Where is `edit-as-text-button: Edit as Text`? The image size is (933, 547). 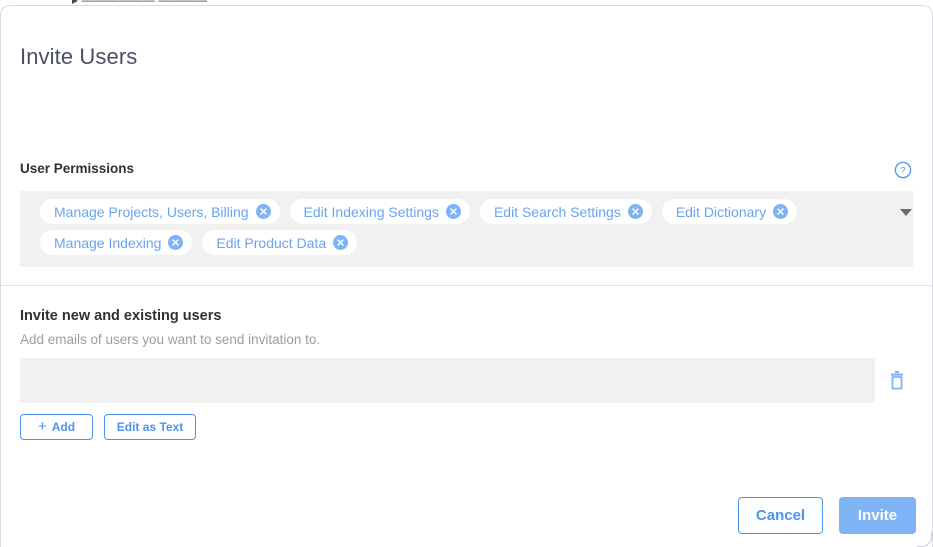 edit-as-text-button: Edit as Text is located at coordinates (150, 427).